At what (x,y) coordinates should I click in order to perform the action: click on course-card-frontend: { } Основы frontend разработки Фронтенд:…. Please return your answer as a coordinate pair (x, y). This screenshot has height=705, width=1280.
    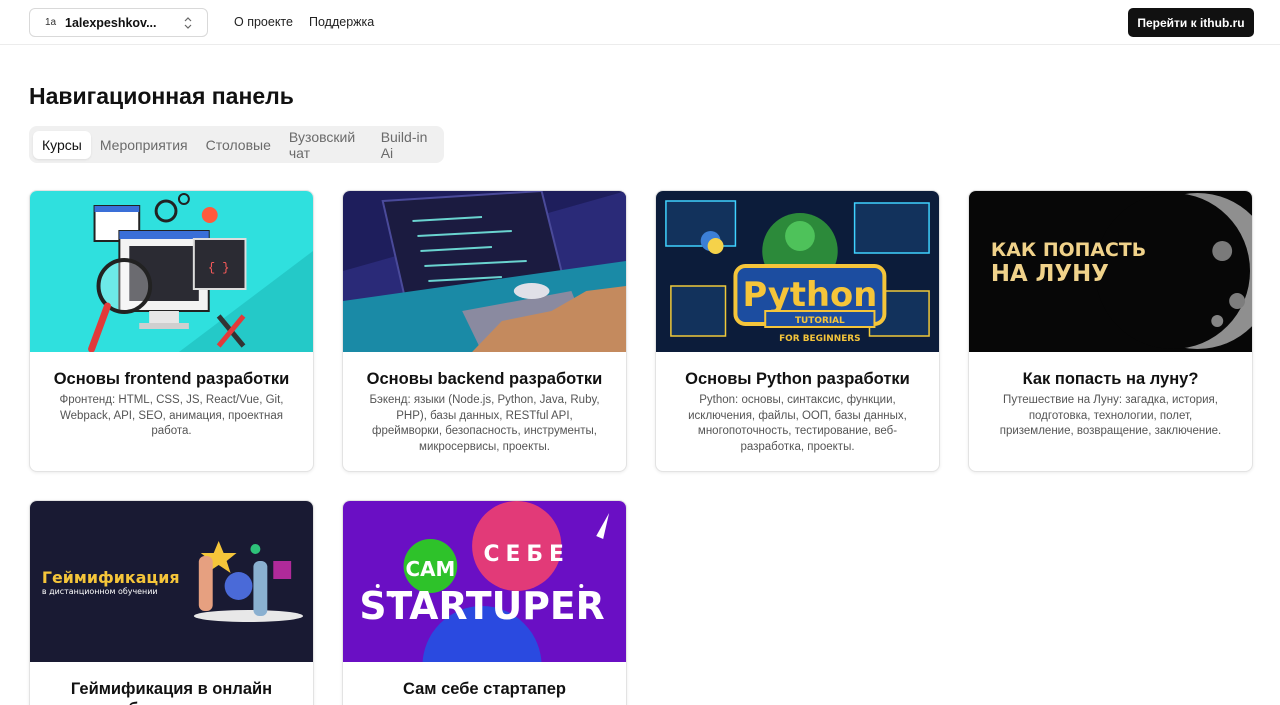
    Looking at the image, I should click on (171, 331).